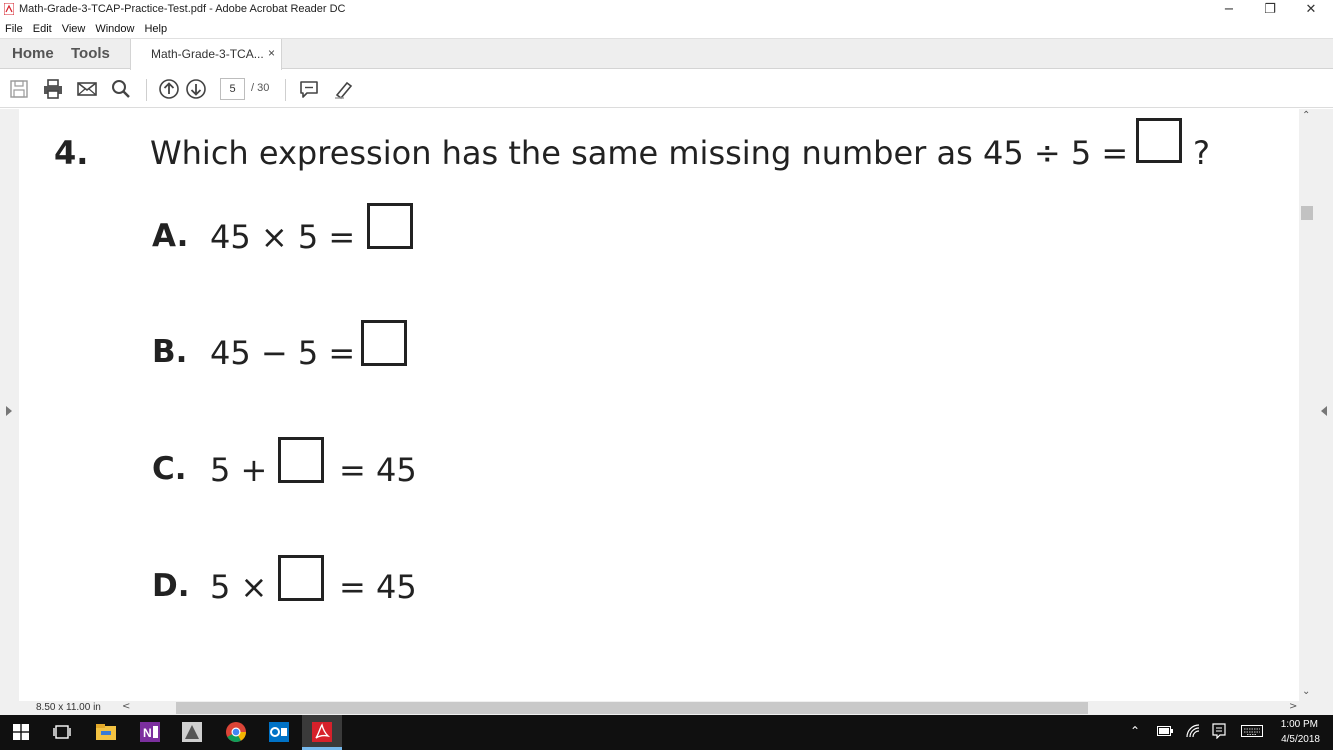 This screenshot has width=1333, height=750. I want to click on toolbar, so click(666, 89).